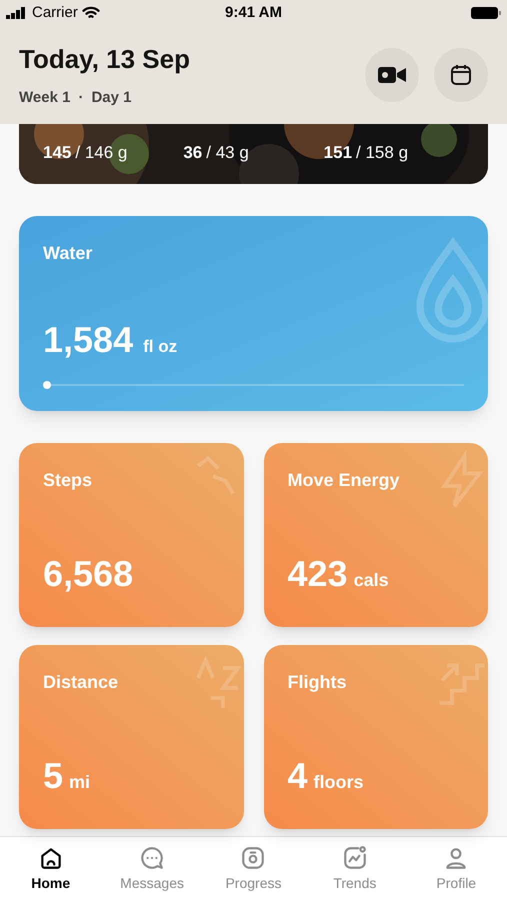 This screenshot has height=900, width=507. What do you see at coordinates (91, 13) in the screenshot?
I see `wifi-icon` at bounding box center [91, 13].